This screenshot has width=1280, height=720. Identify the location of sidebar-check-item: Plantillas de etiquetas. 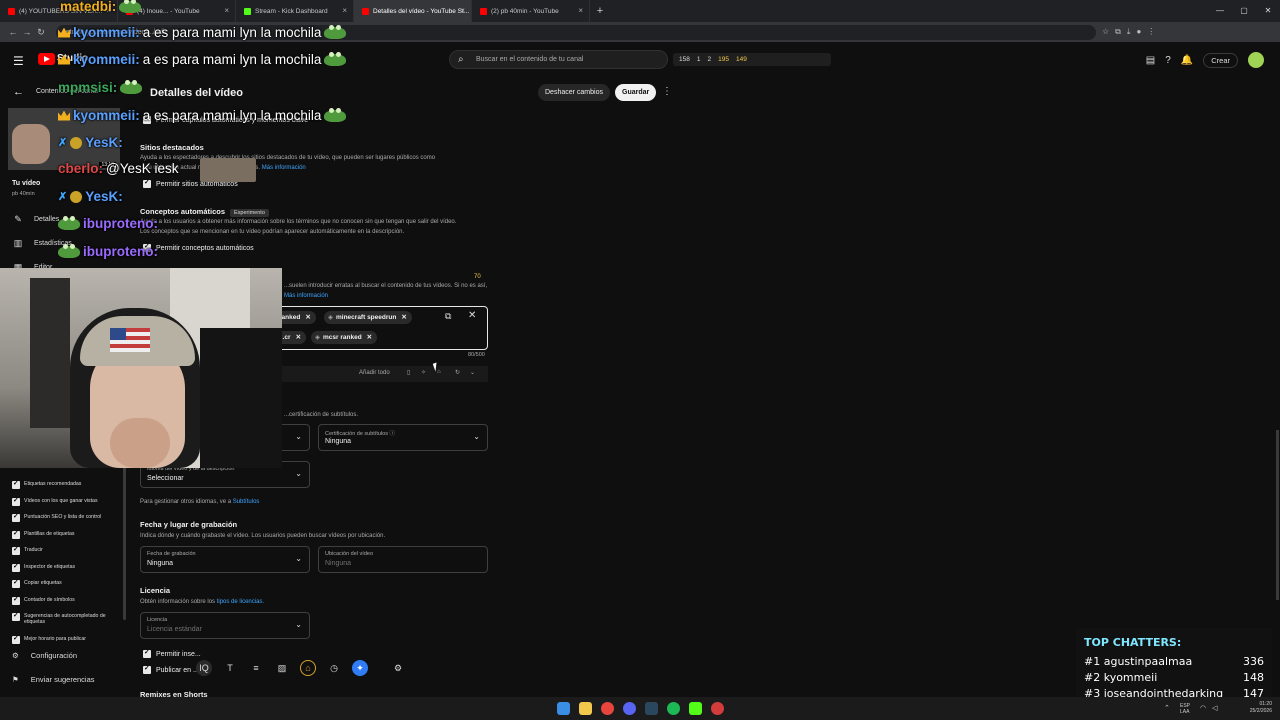
(66, 534).